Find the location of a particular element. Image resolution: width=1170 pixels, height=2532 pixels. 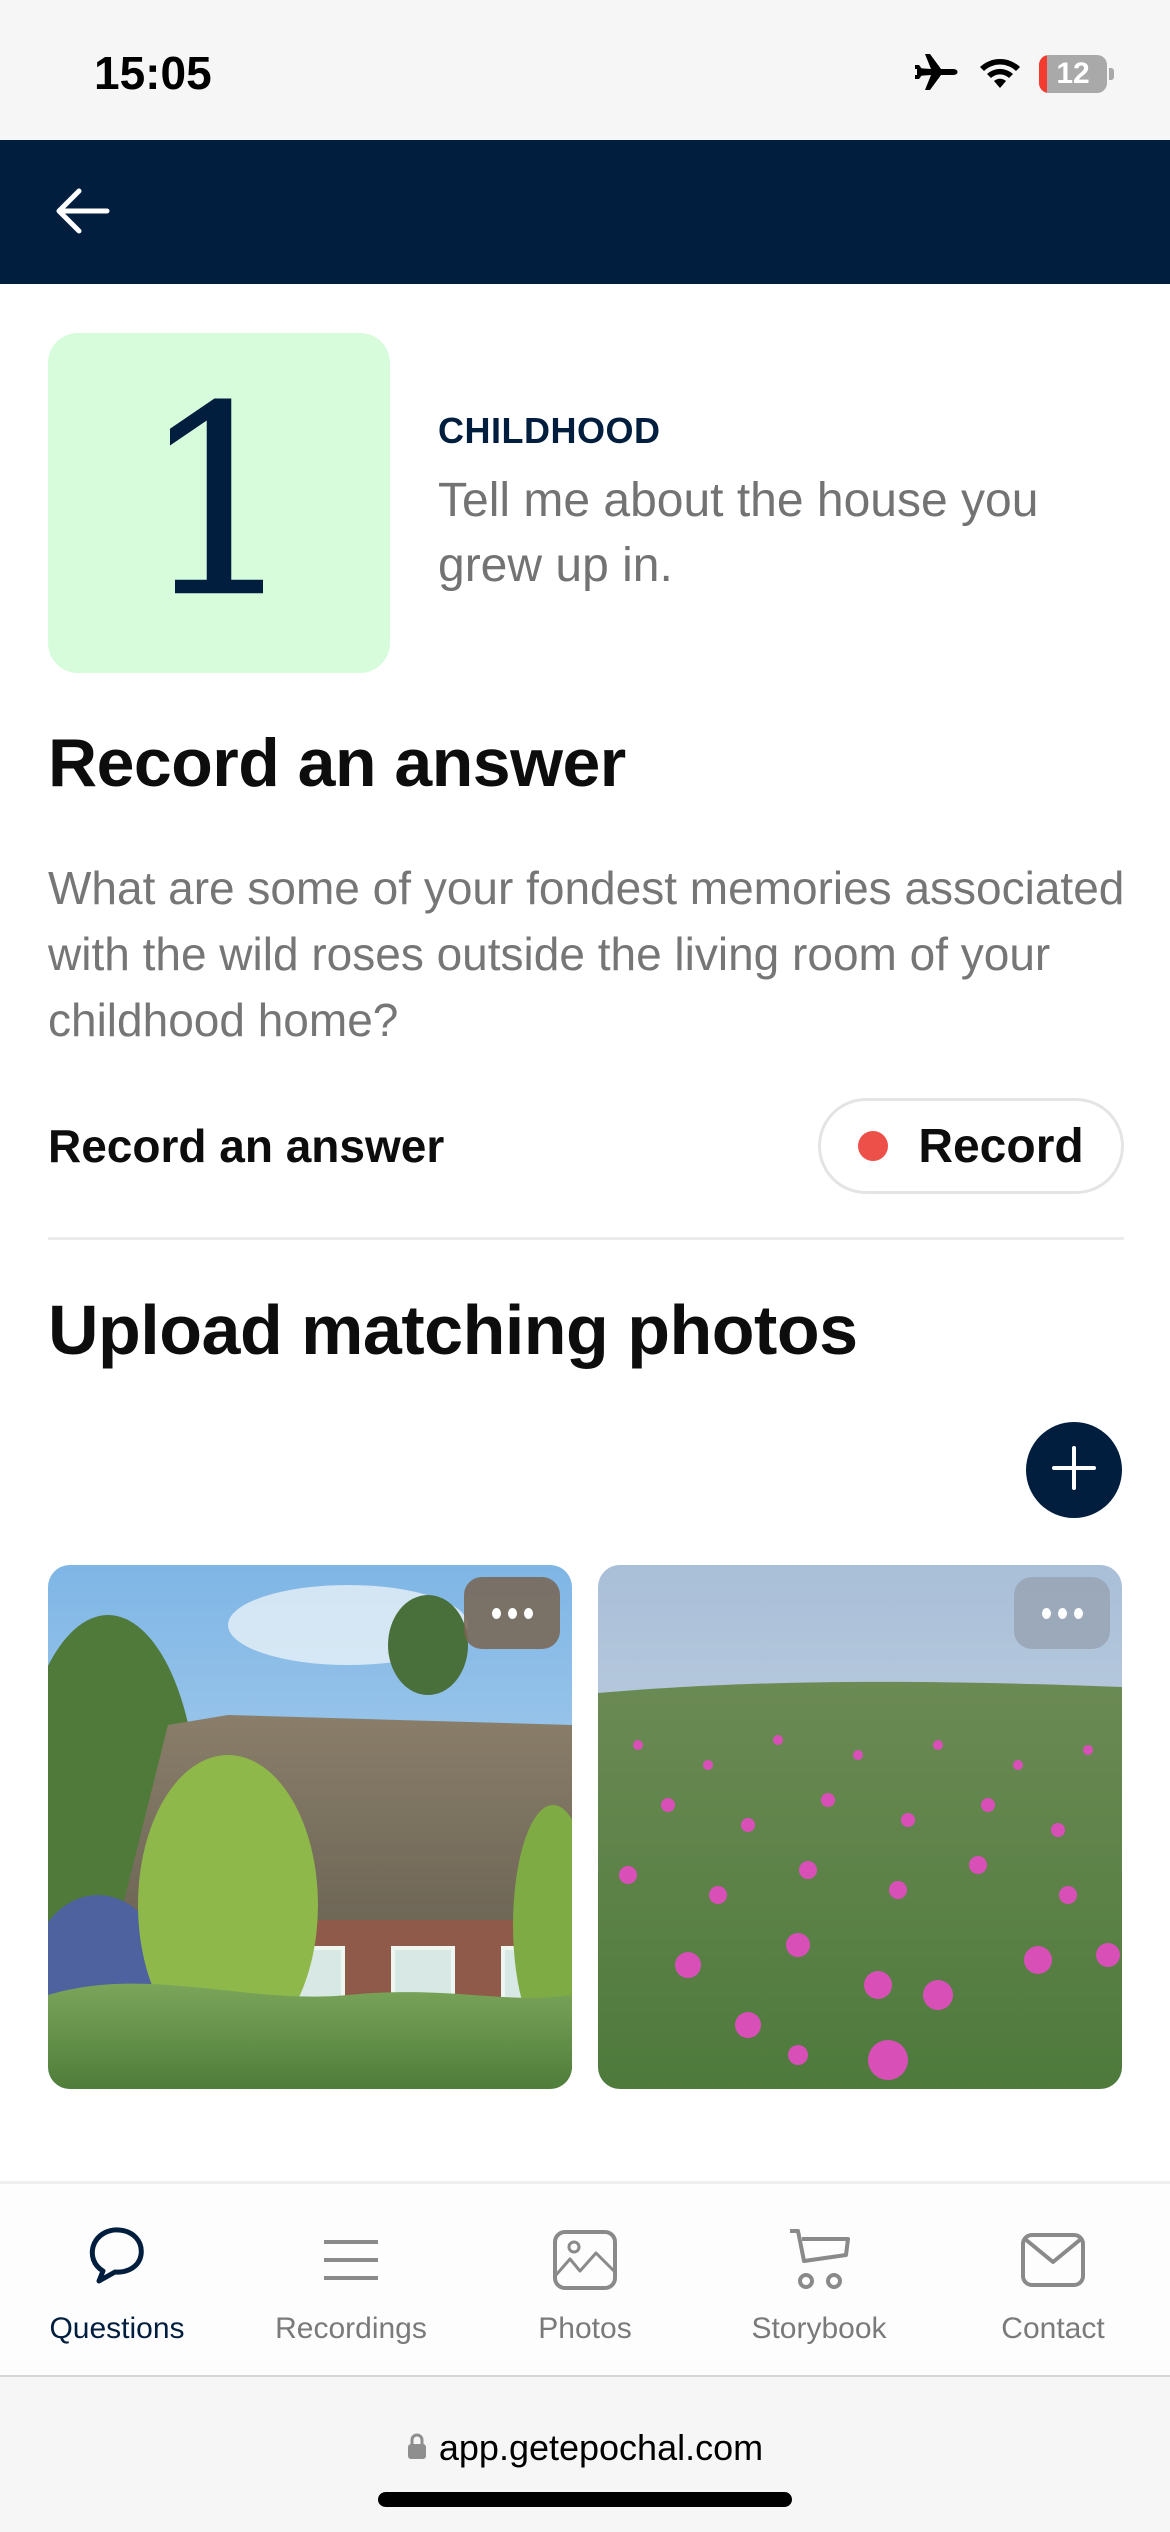

status-icons: 12 is located at coordinates (1014, 74).